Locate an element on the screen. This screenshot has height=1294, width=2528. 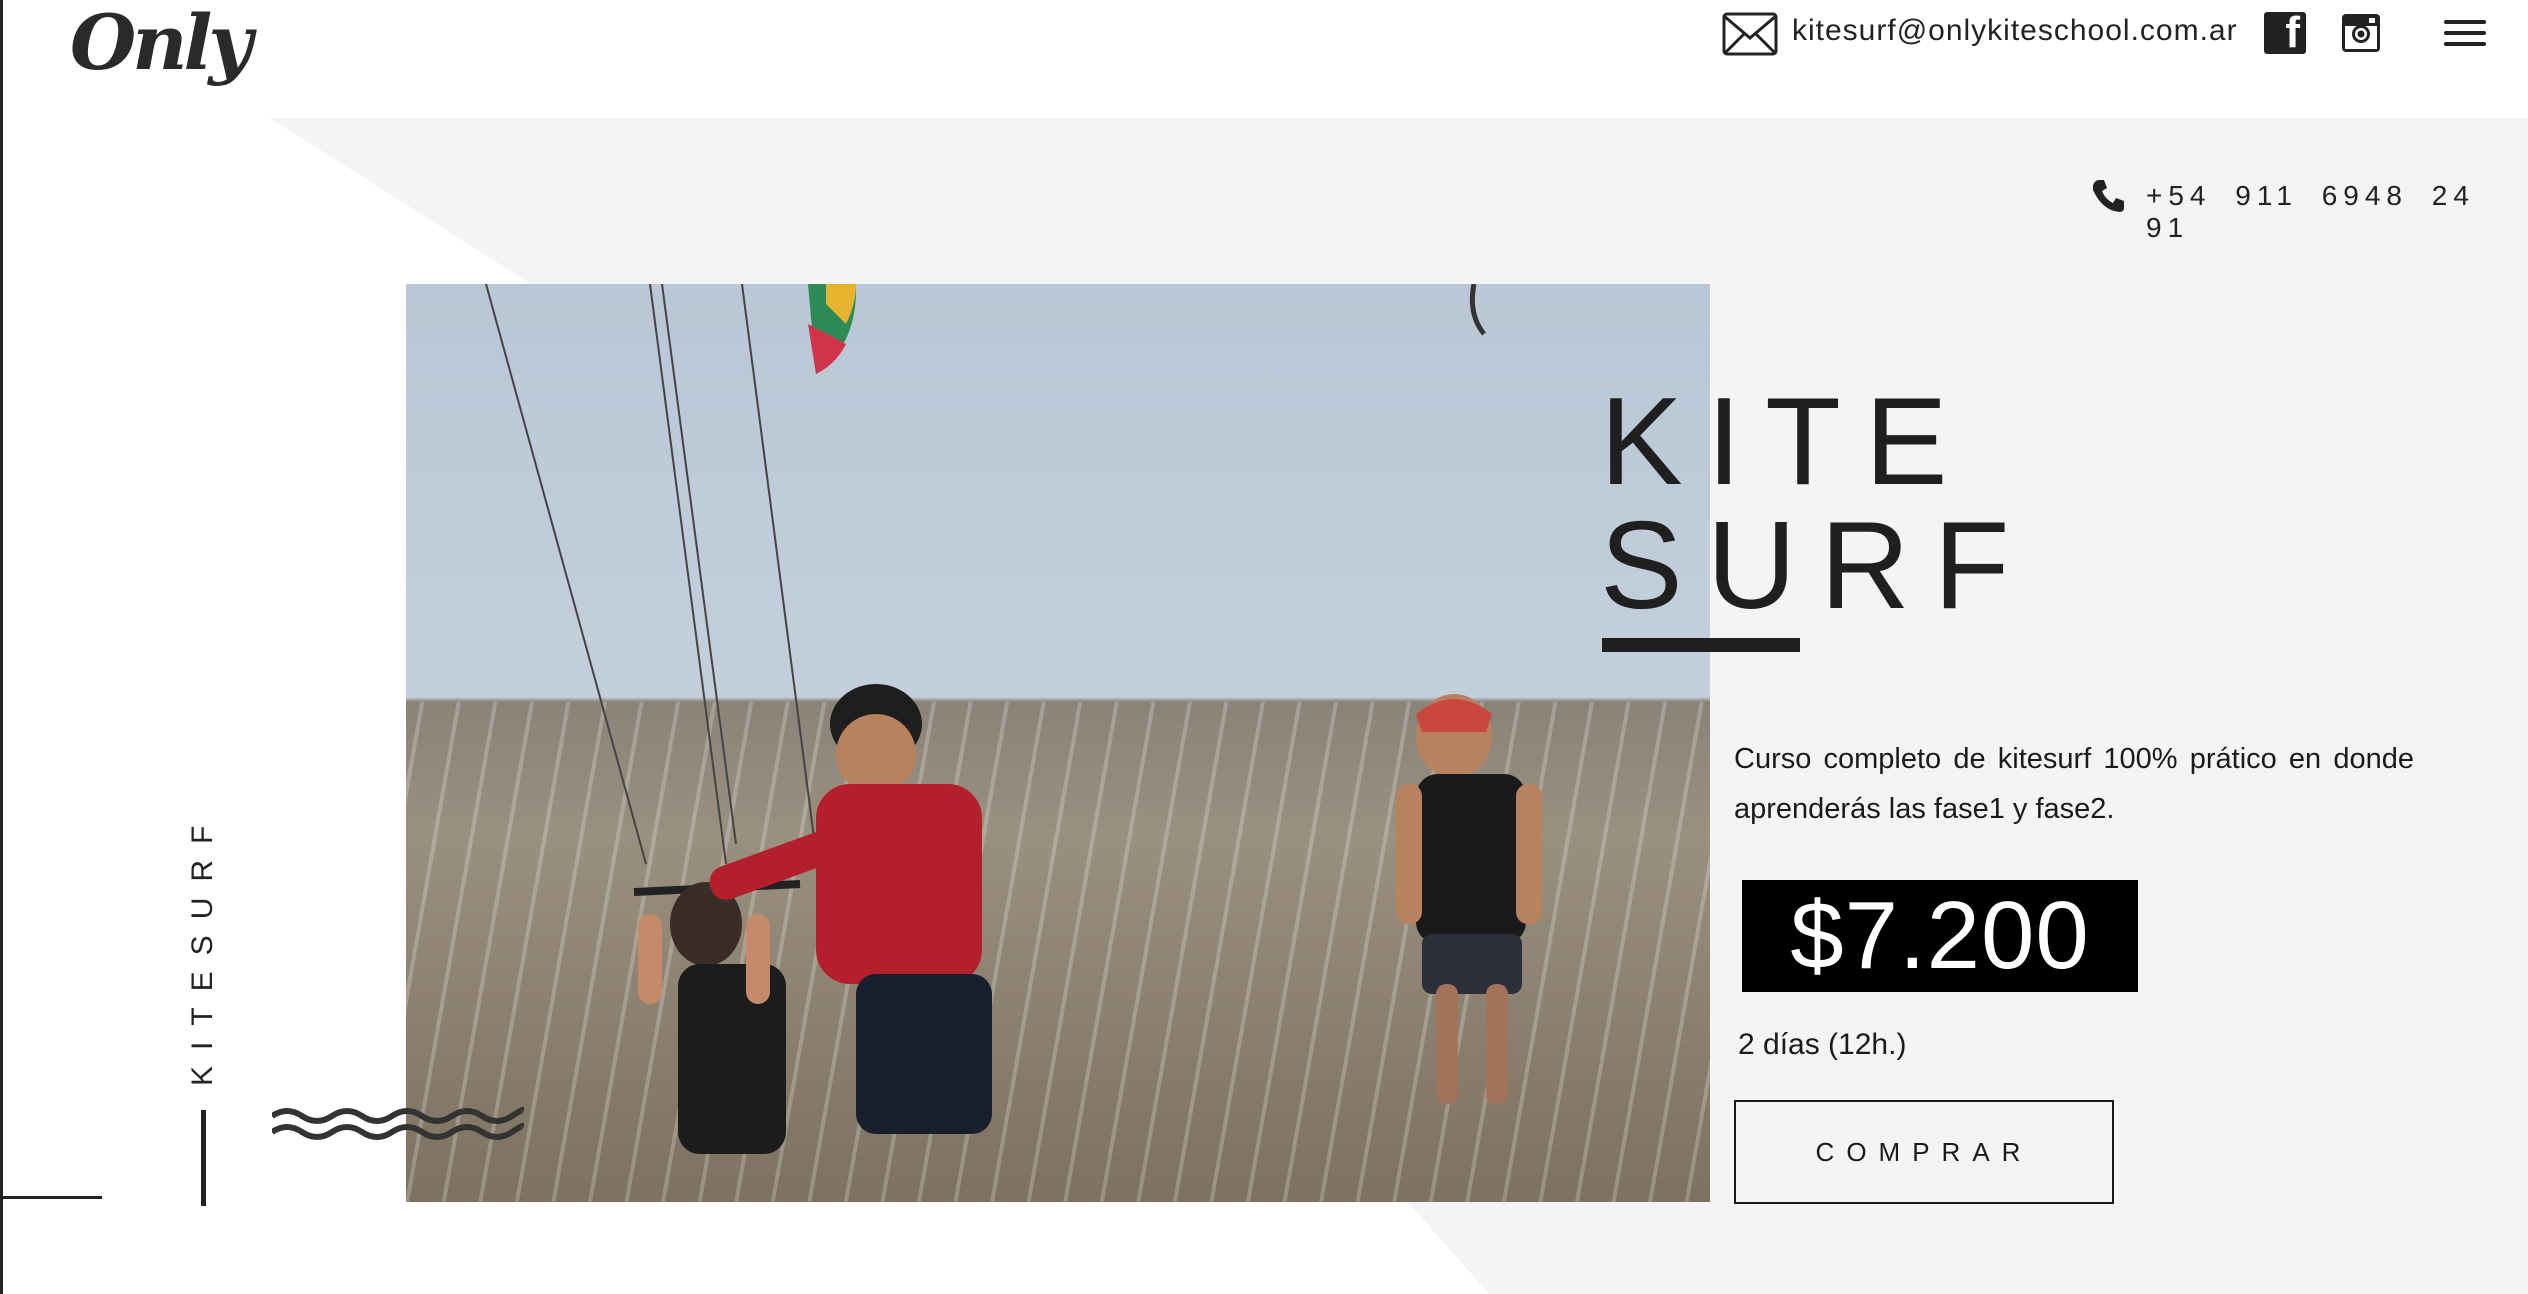
mail-icon is located at coordinates (1750, 34).